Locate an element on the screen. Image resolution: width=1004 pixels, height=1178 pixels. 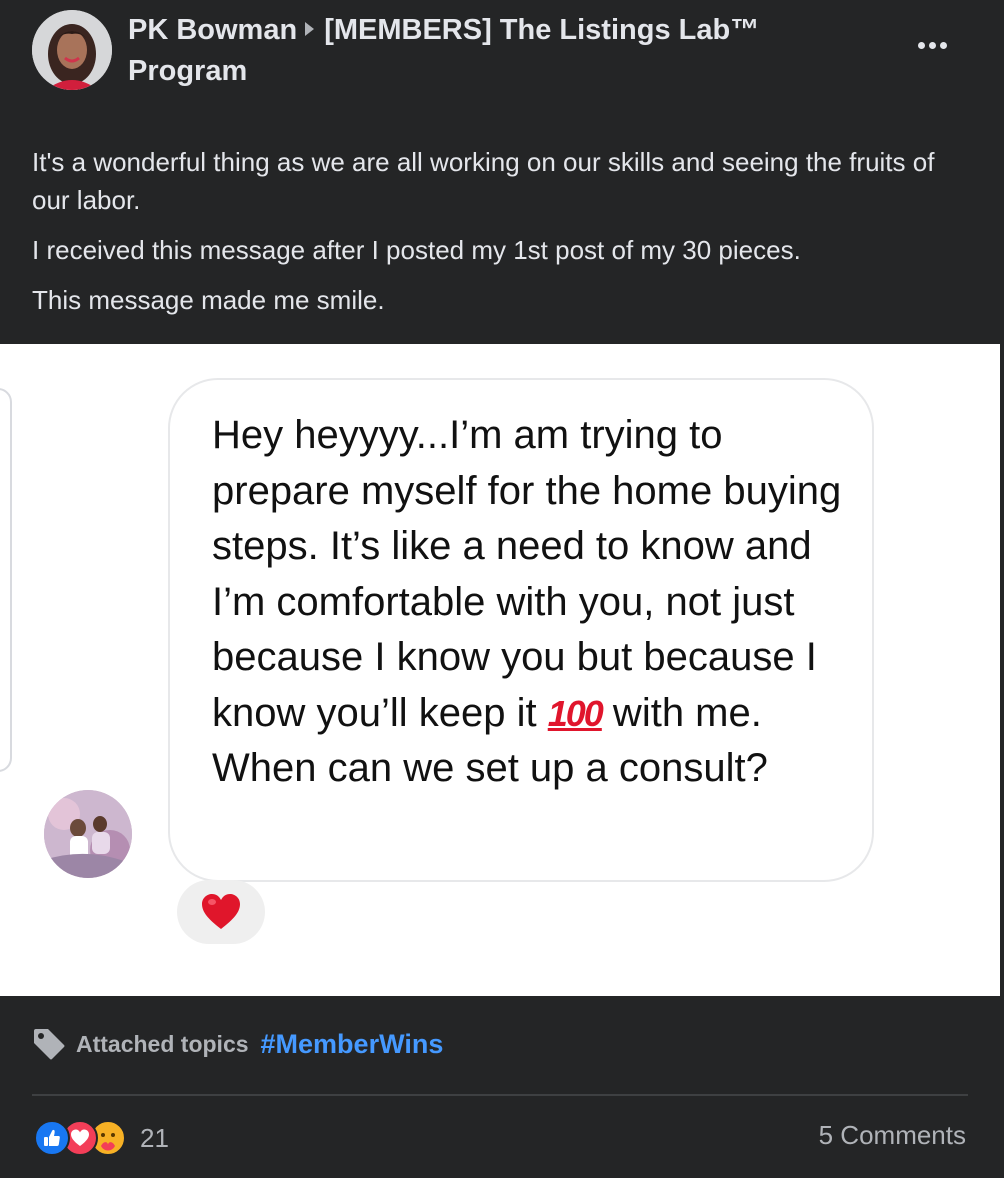
attached-topics: Attached topics #MemberWins is located at coordinates (237, 1044).